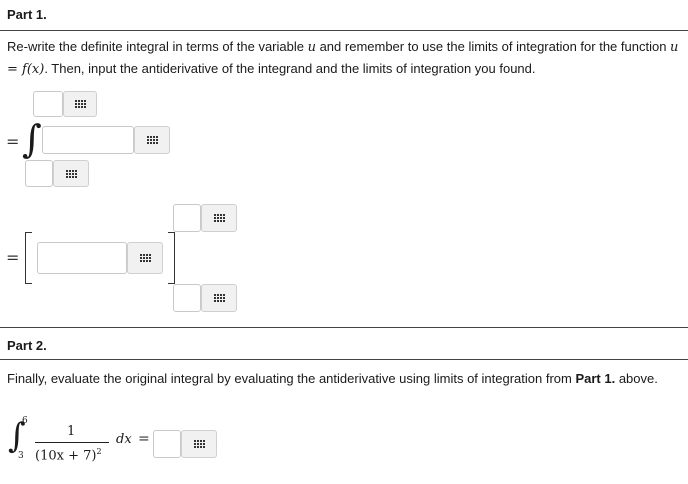  I want to click on part2-divider, so click(344, 359).